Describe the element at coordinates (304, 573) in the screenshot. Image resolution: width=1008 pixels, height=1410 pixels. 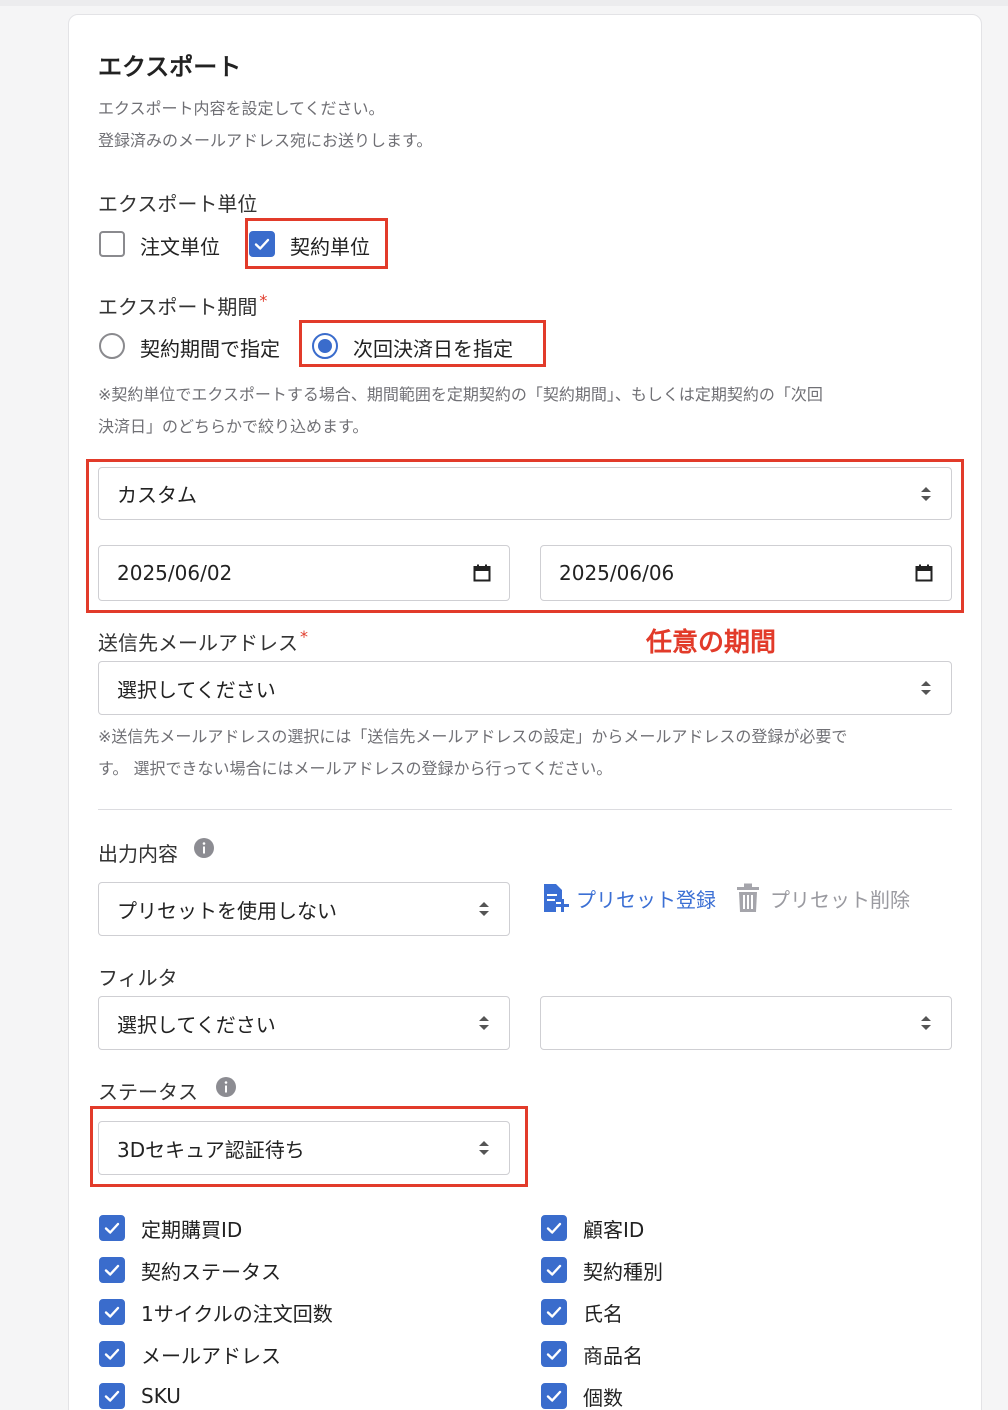
I see `date-from-input: 2025/06/02` at that location.